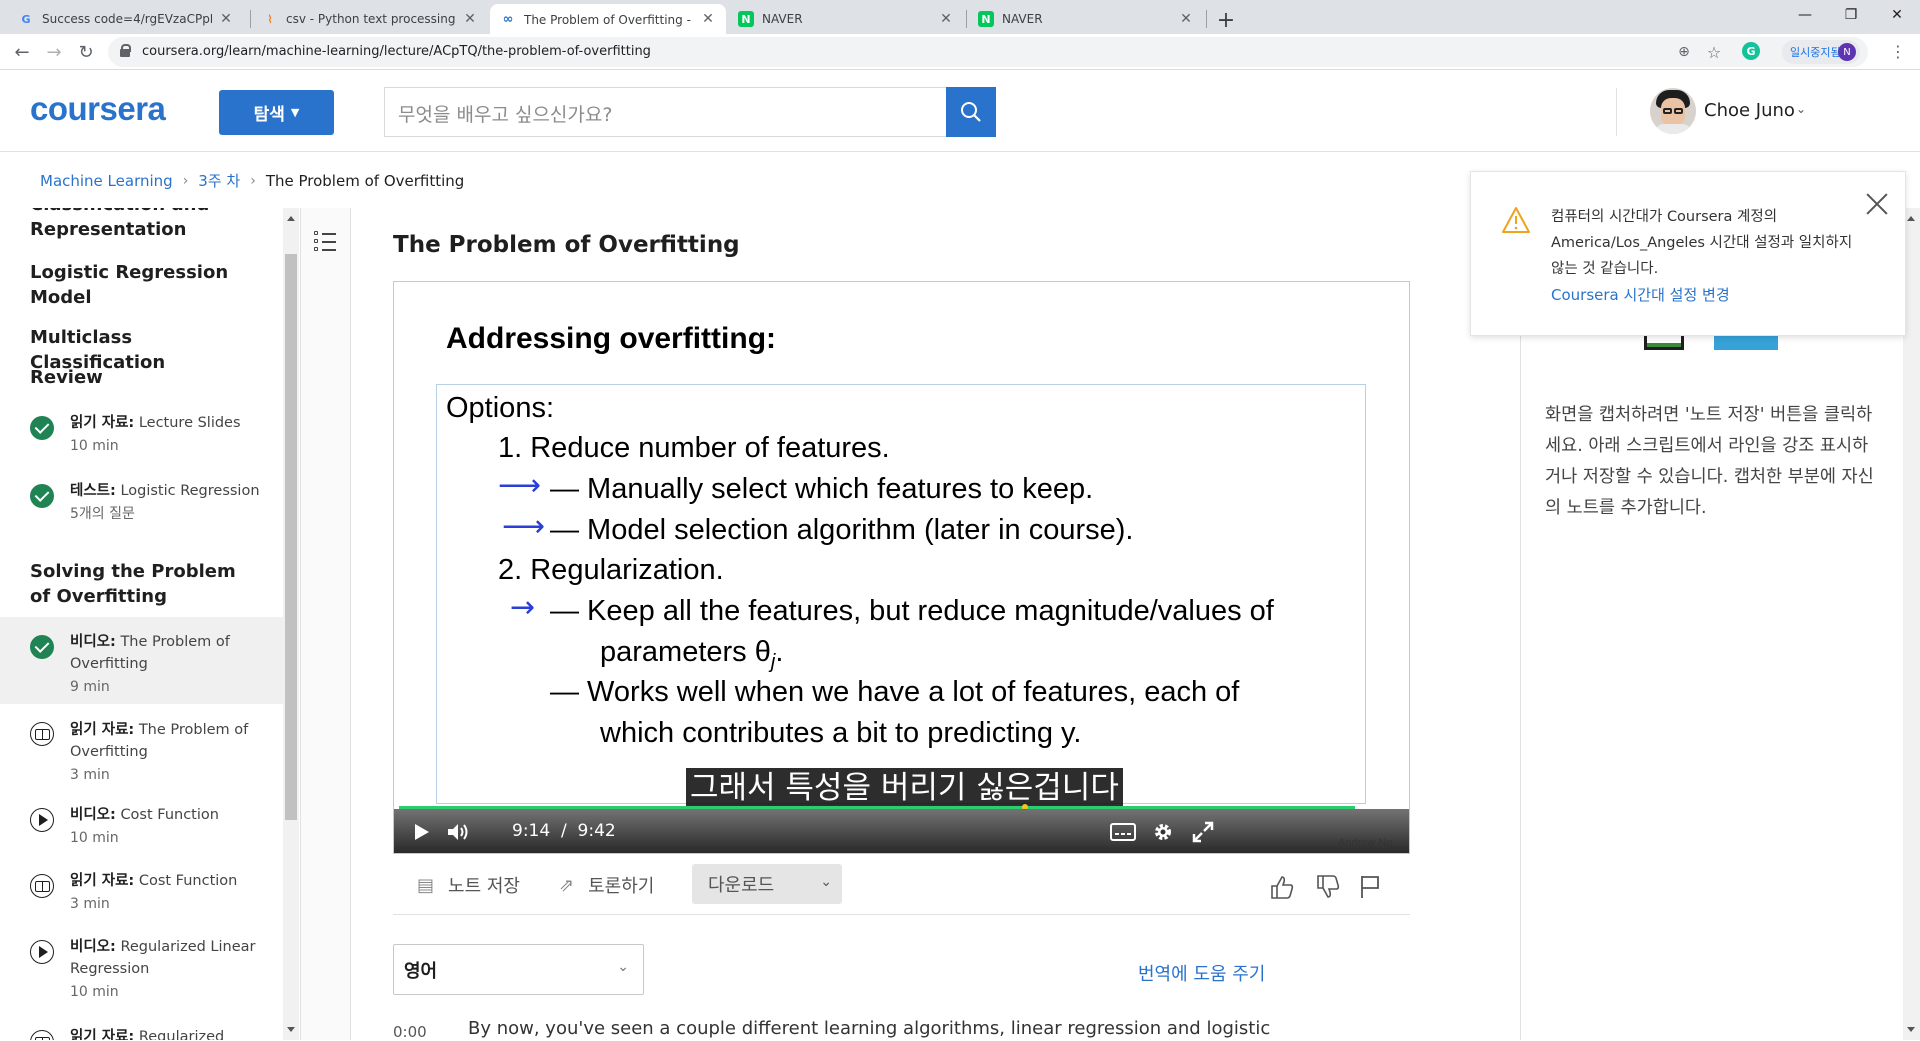 This screenshot has height=1041, width=1920. I want to click on handwritten-arrow-icon: ⟶, so click(520, 485).